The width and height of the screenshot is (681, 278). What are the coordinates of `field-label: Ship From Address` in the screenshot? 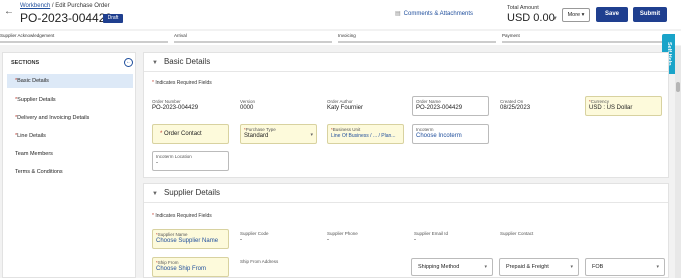 It's located at (259, 261).